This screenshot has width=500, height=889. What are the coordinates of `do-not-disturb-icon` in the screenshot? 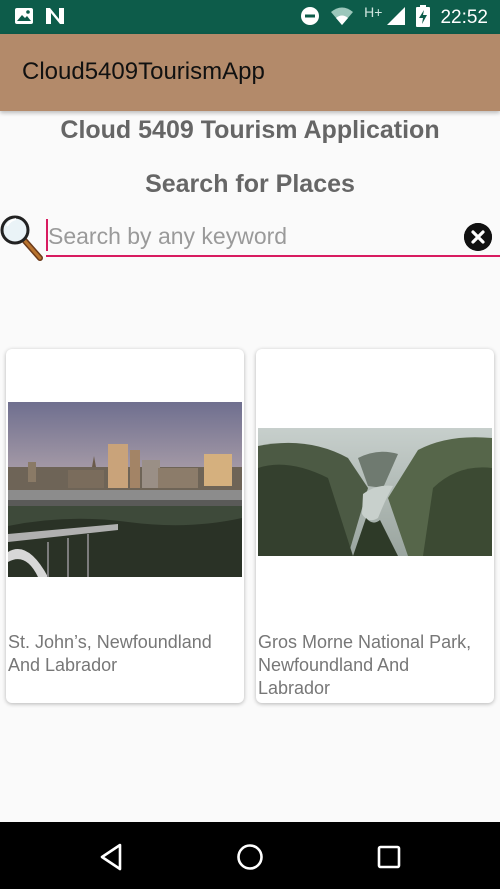 It's located at (310, 18).